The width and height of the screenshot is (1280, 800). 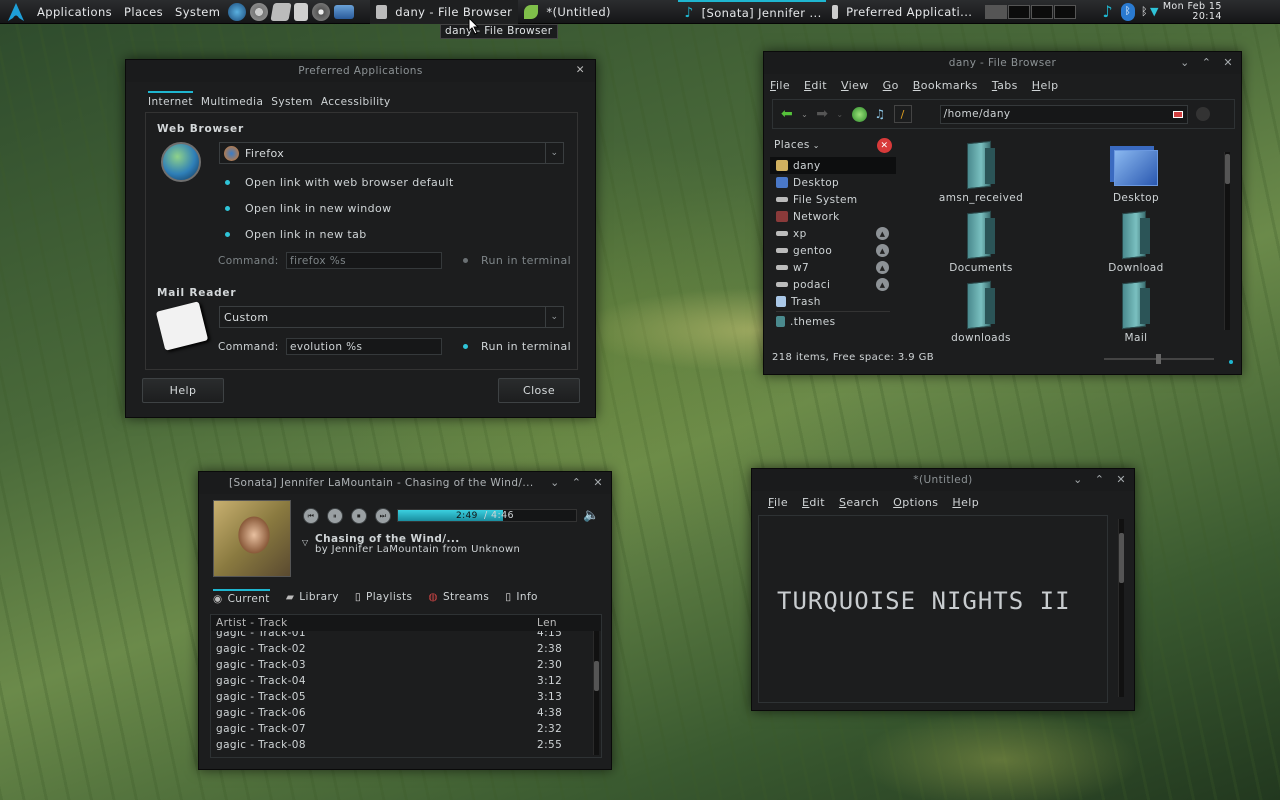 What do you see at coordinates (1231, 362) in the screenshot?
I see `resize-grip-icon` at bounding box center [1231, 362].